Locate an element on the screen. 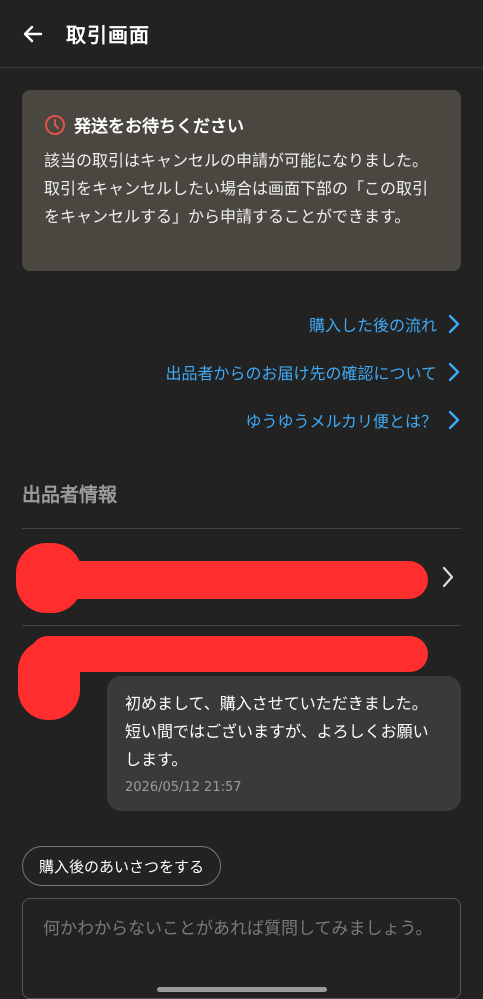  link-delivery-address-check: 出品者からのお届け先の確認について is located at coordinates (241, 372).